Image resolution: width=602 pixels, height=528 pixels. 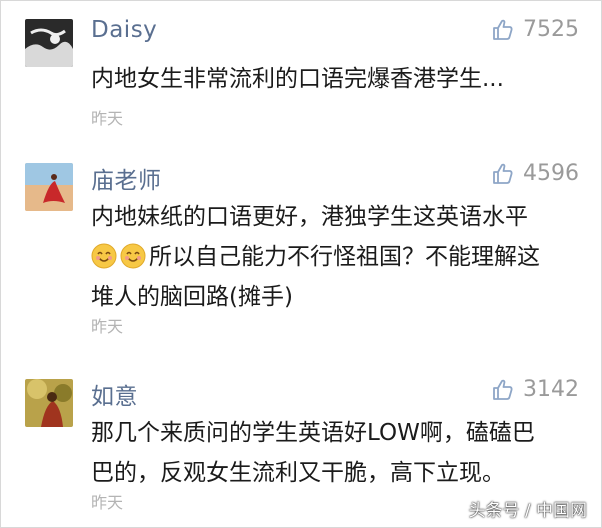 I want to click on like-button: 3142, so click(x=535, y=389).